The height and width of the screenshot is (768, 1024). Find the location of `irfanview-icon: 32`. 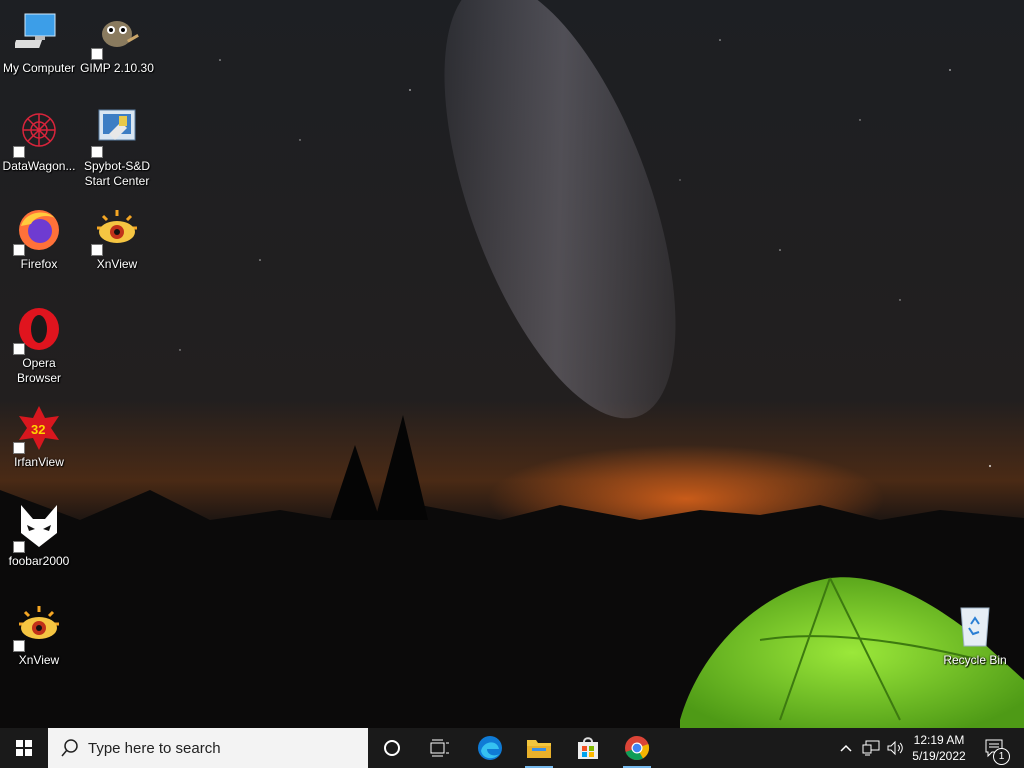

irfanview-icon: 32 is located at coordinates (38, 429).